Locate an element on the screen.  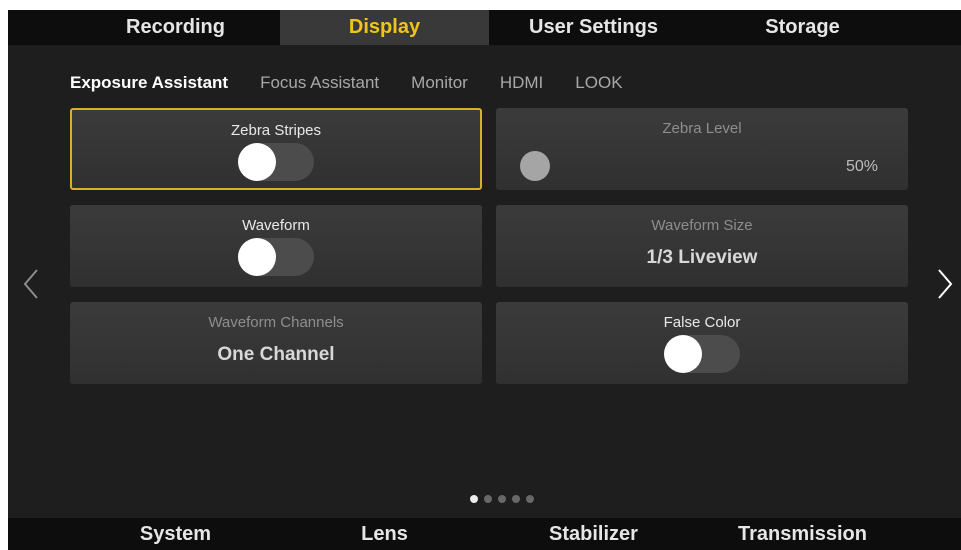
waveform-toggle is located at coordinates (276, 257).